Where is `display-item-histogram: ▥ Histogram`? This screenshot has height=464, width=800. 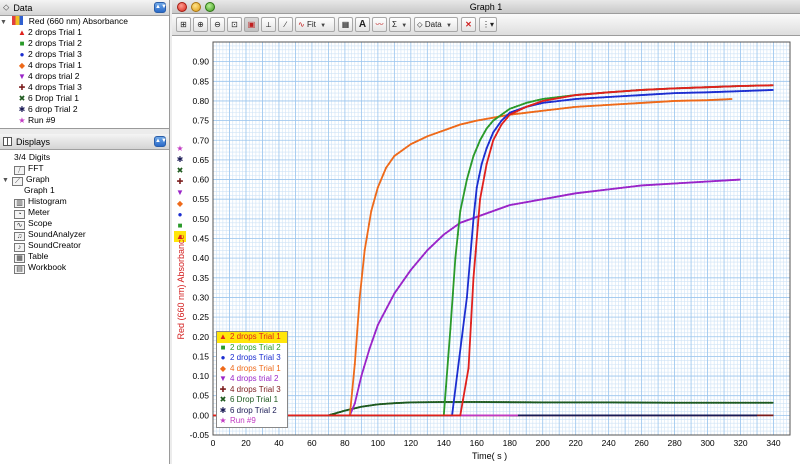
display-item-histogram: ▥ Histogram is located at coordinates (84, 202).